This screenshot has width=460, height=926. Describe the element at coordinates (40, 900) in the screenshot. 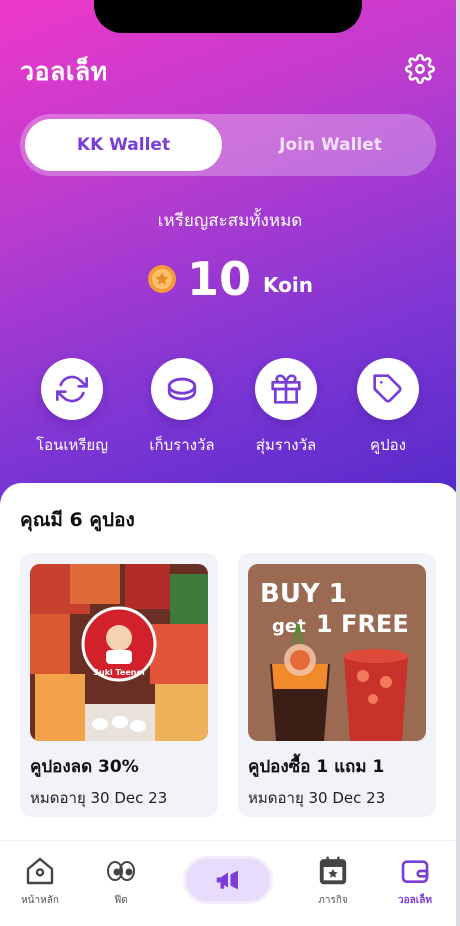

I see `nav-label-home: หน้าหลัก` at that location.